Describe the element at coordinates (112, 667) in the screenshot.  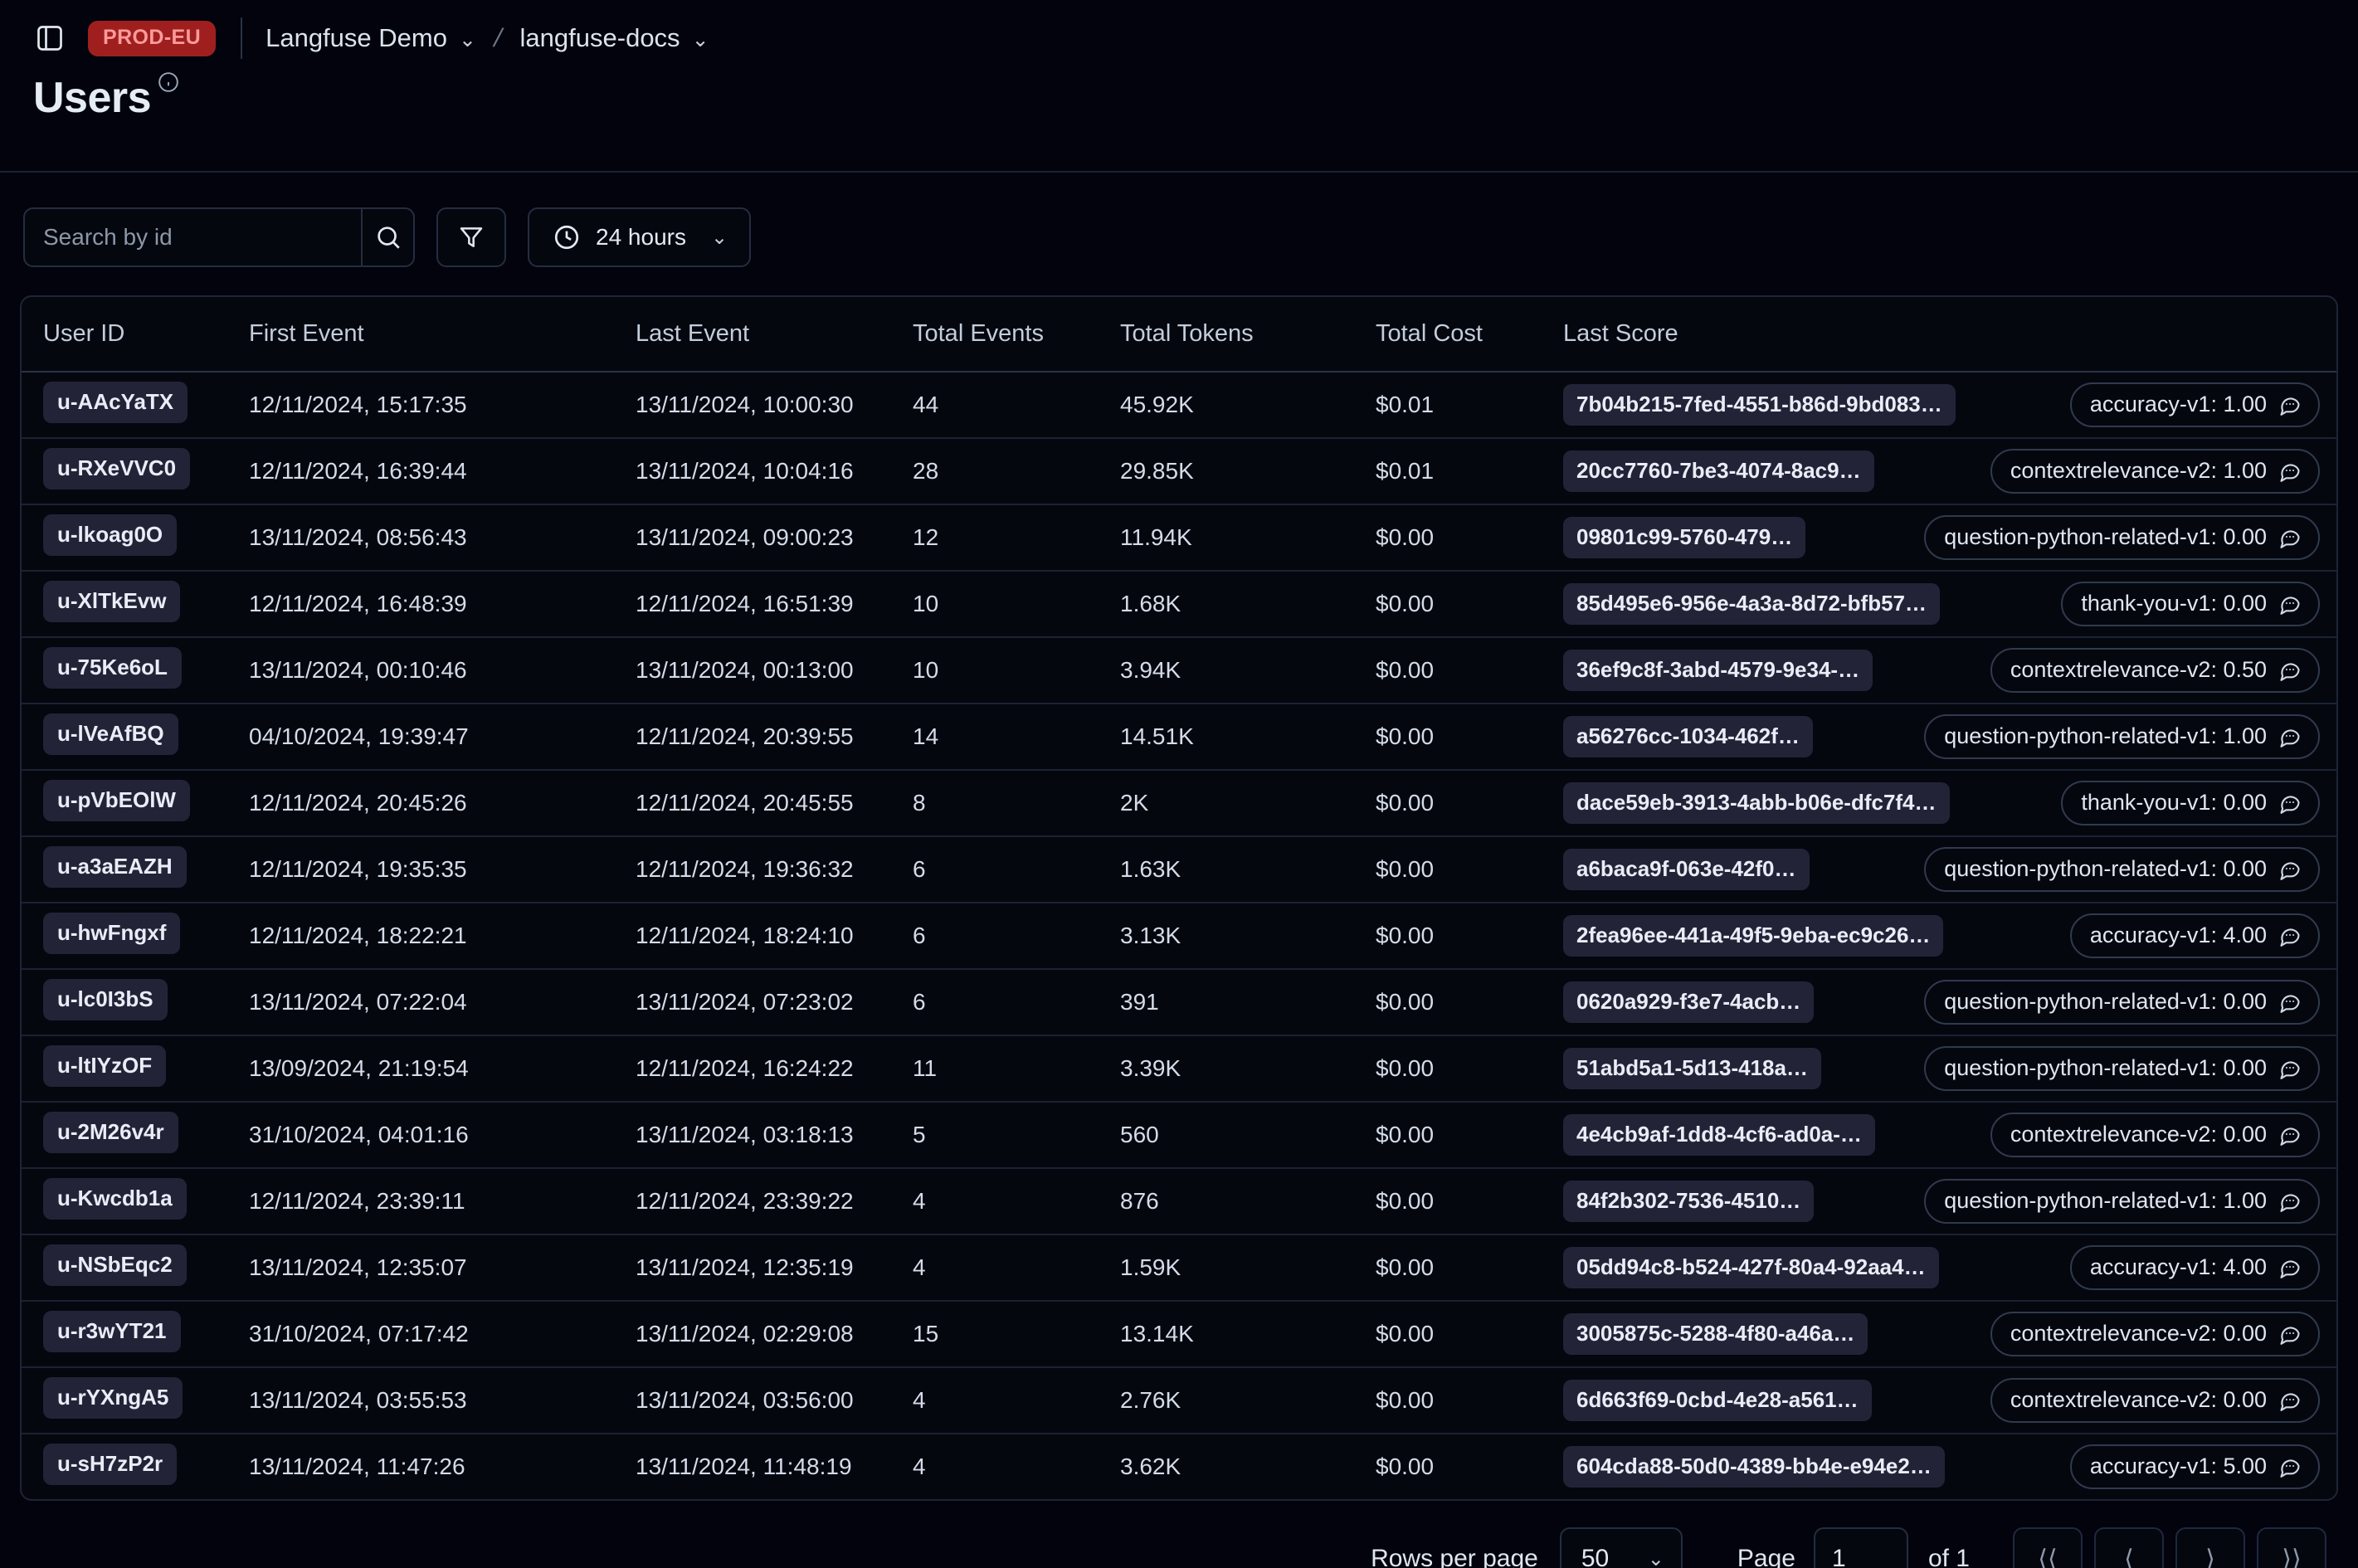
I see `user-id-chip: u-75Ke6oL` at that location.